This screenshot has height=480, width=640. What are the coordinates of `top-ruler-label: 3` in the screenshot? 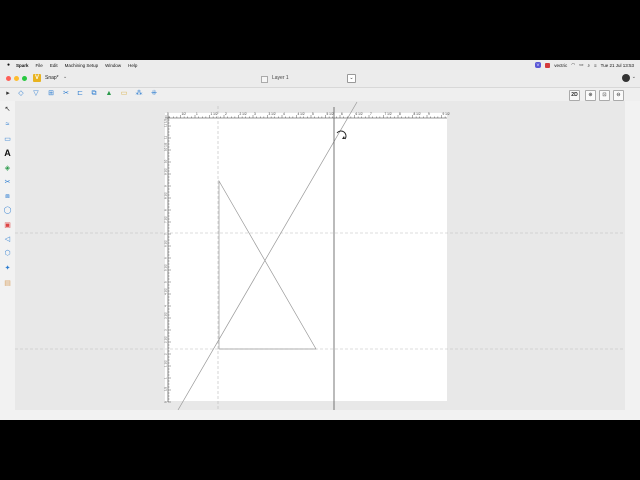 It's located at (255, 114).